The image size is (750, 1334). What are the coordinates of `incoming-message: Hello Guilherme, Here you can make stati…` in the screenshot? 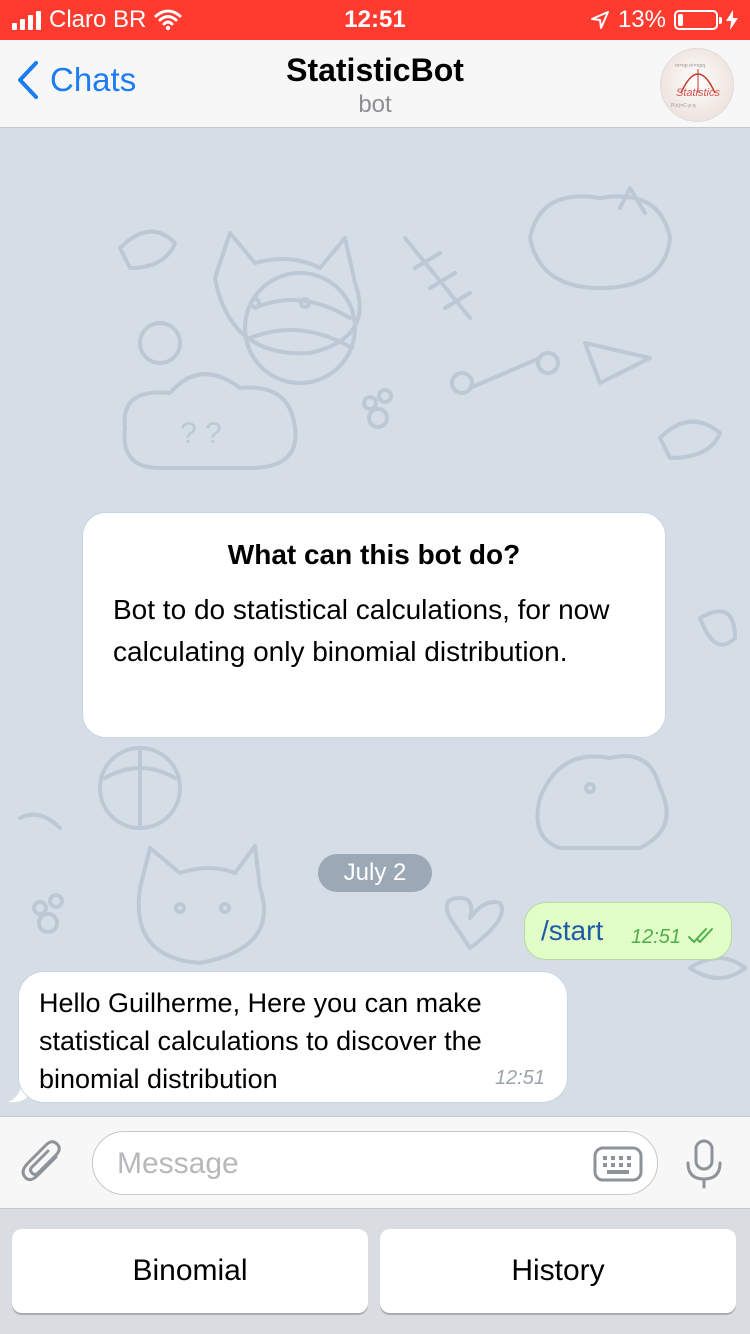 It's located at (293, 1037).